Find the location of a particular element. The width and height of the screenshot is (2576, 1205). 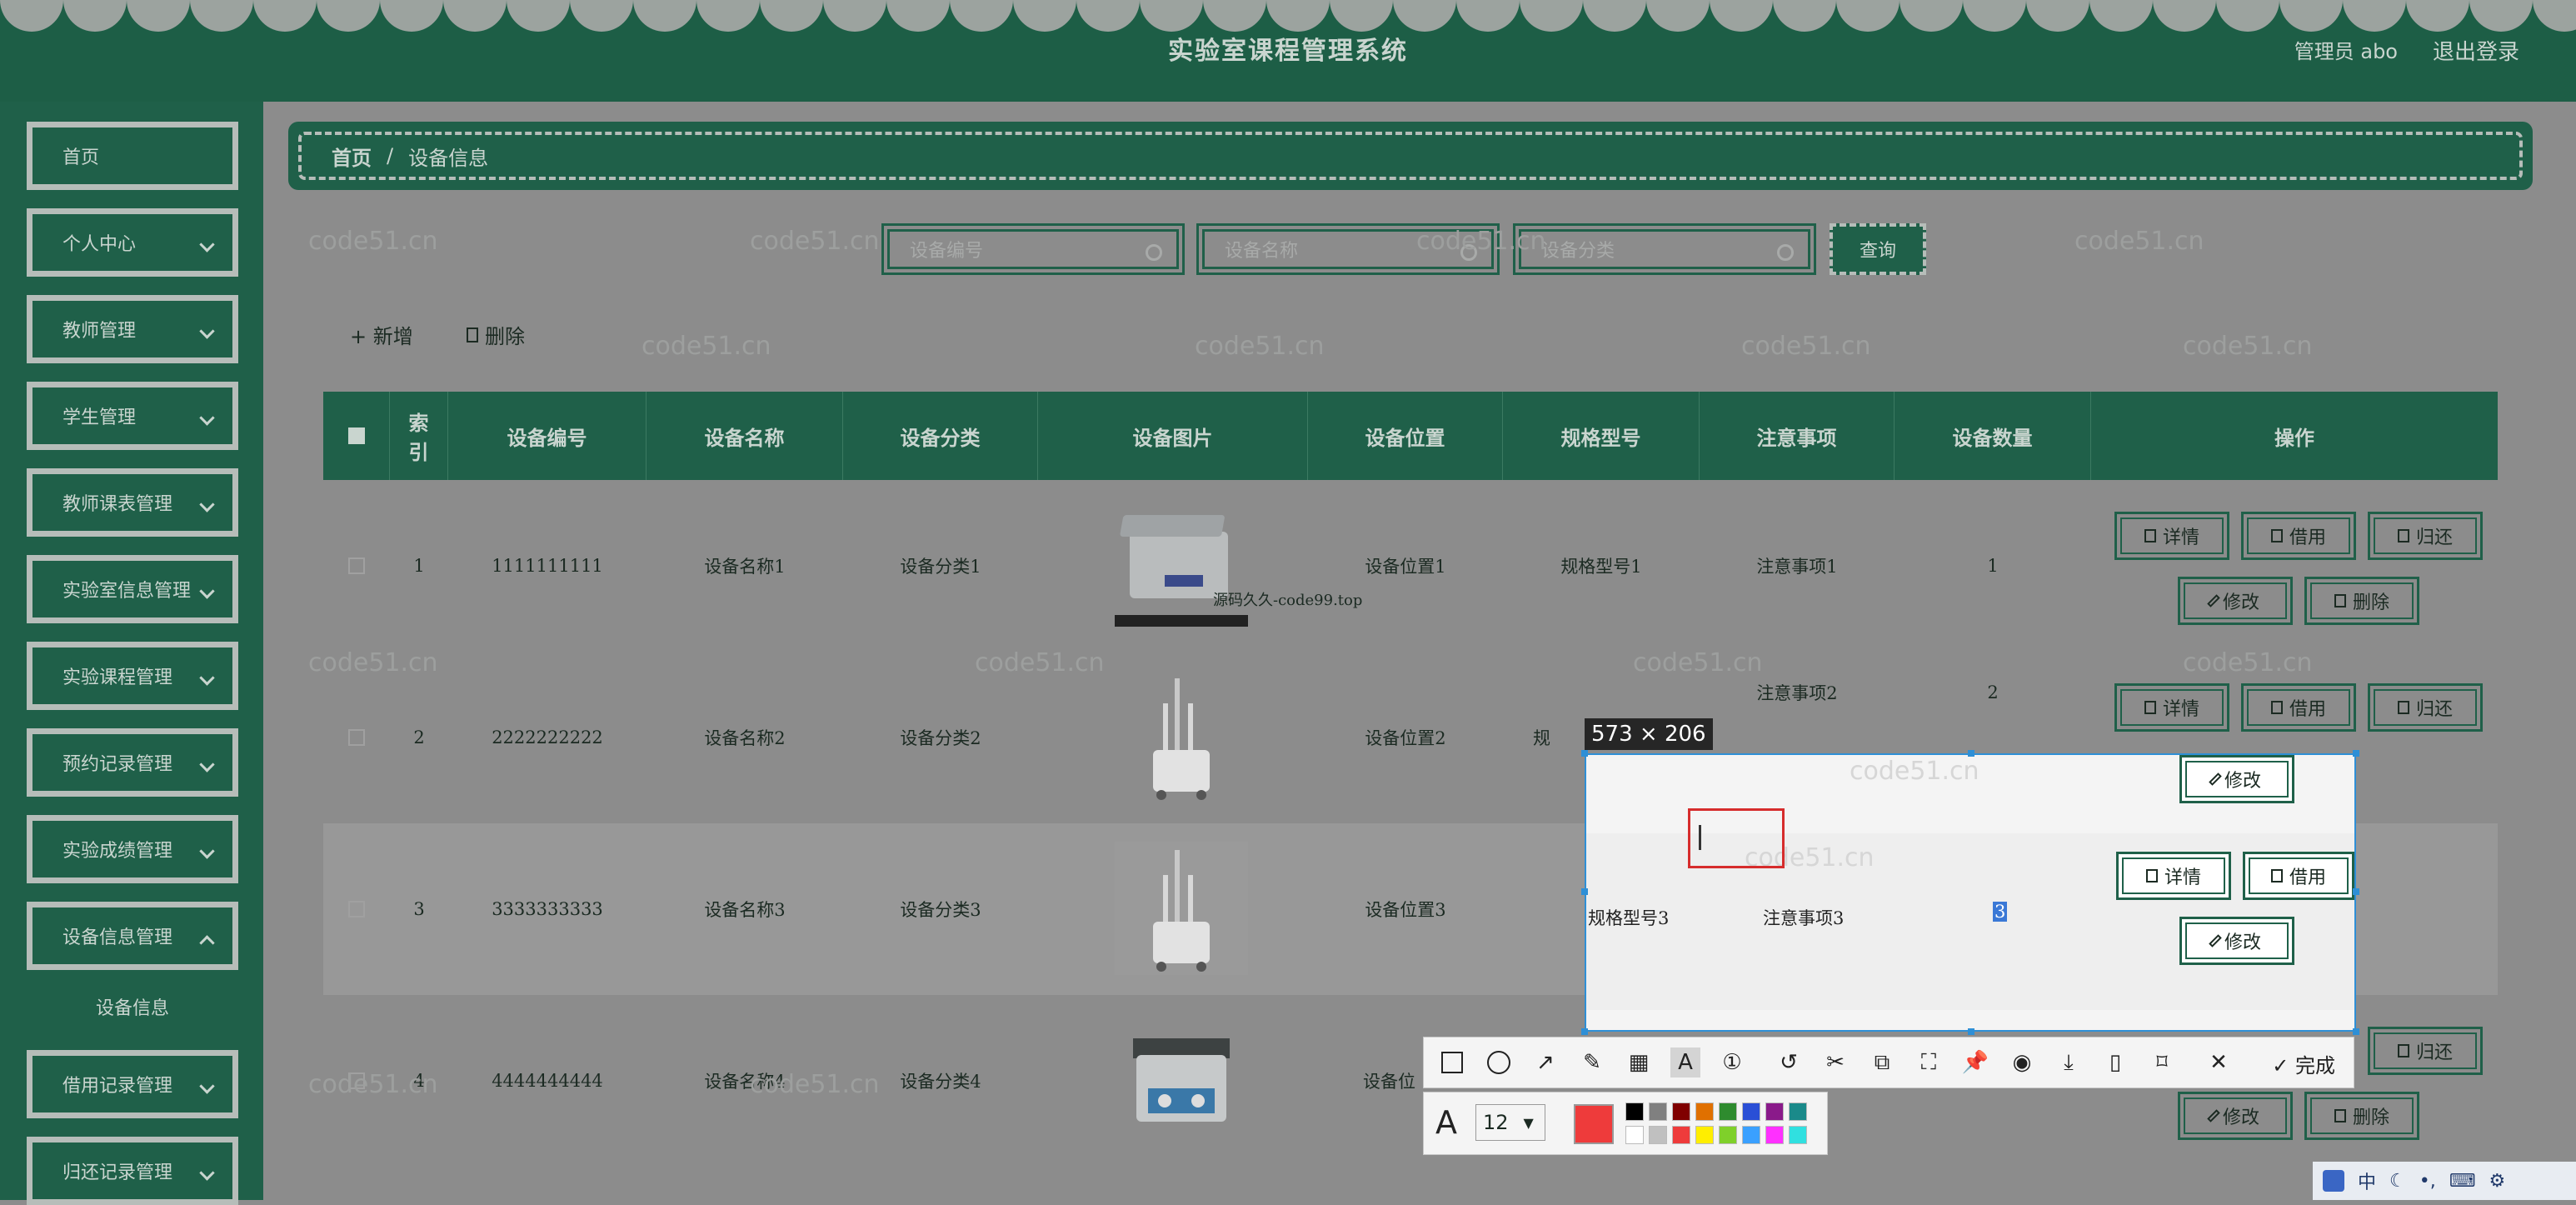

undo-icon: ↺ is located at coordinates (1789, 1063).